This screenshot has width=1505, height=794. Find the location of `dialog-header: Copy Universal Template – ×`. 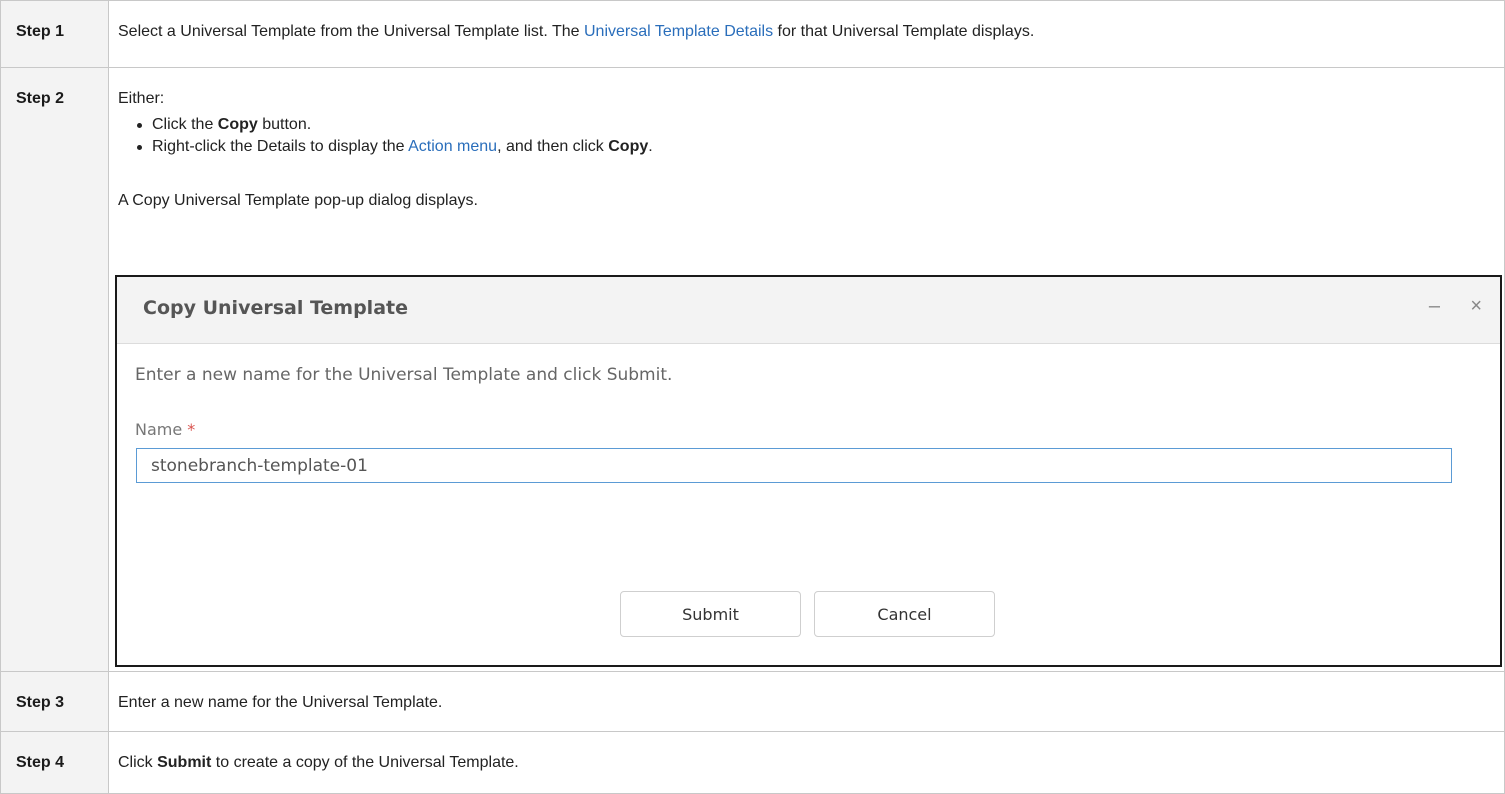

dialog-header: Copy Universal Template – × is located at coordinates (808, 310).